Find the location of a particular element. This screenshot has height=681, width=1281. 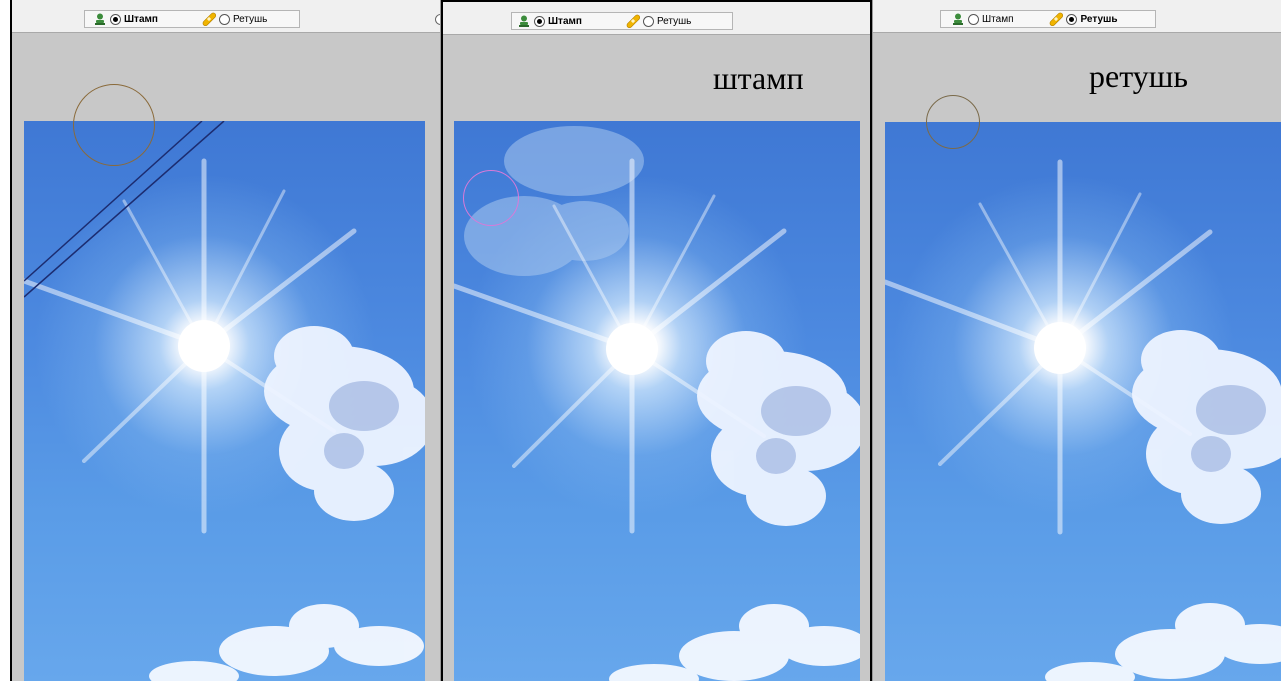

panel-caption: ретушь is located at coordinates (1138, 76).